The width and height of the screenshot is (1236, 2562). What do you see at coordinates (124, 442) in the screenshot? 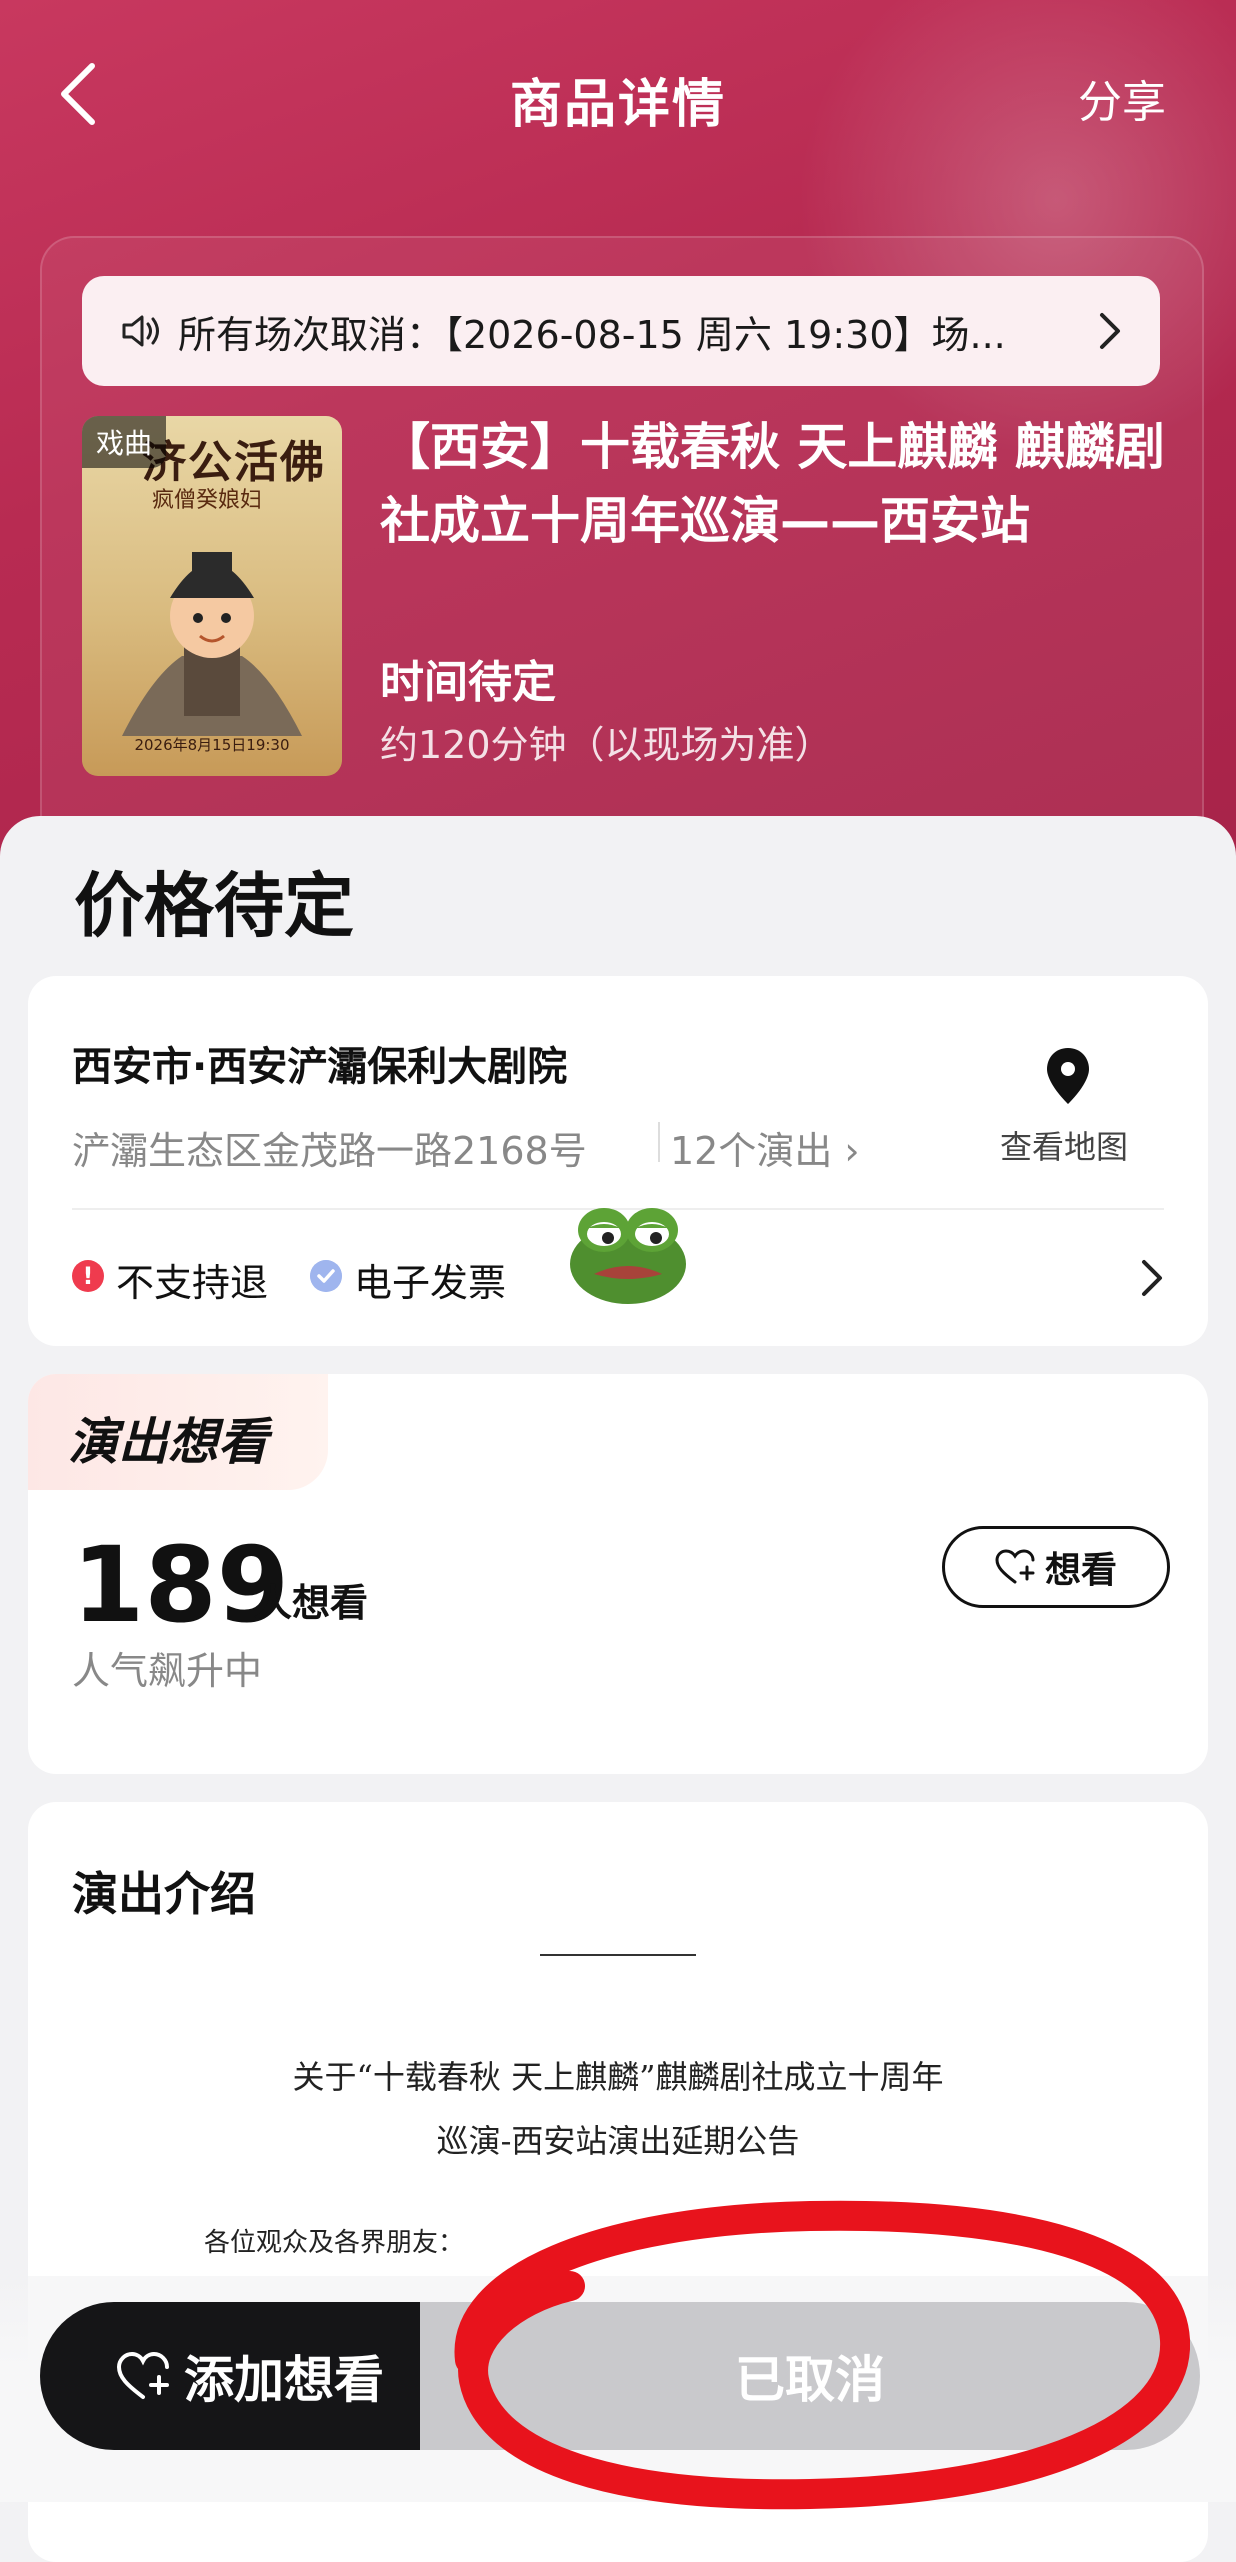
I see `category-tag: 戏曲` at bounding box center [124, 442].